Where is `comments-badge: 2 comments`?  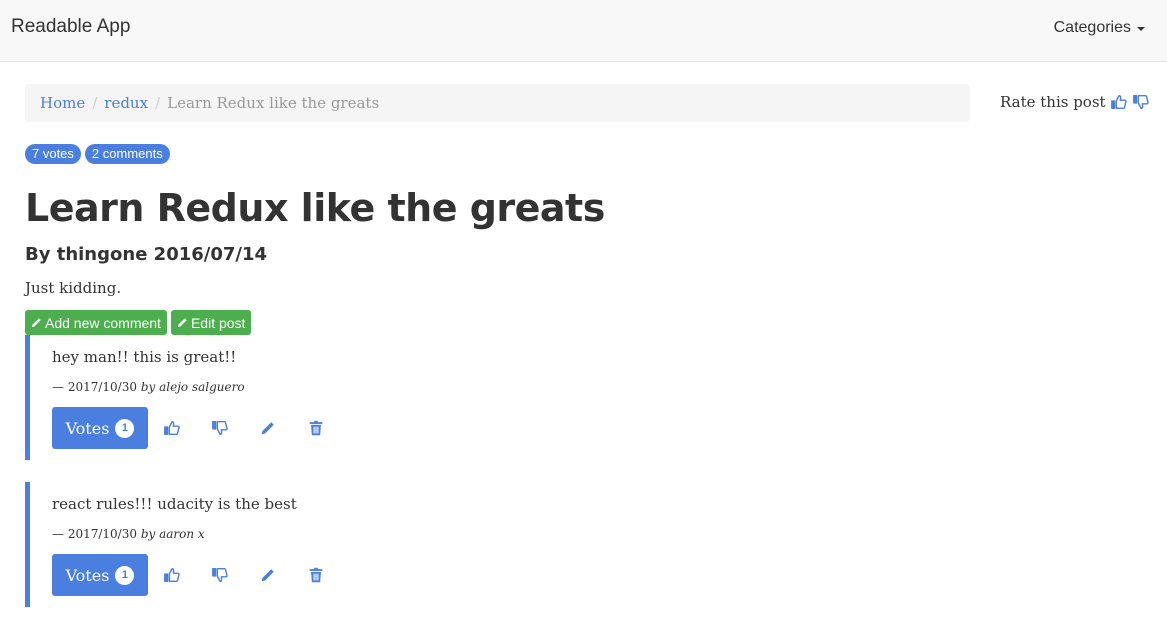
comments-badge: 2 comments is located at coordinates (127, 154).